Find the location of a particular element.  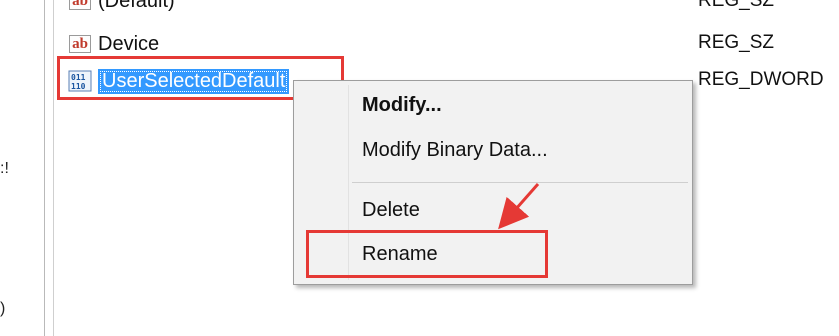

pane-splitter is located at coordinates (44, 168).